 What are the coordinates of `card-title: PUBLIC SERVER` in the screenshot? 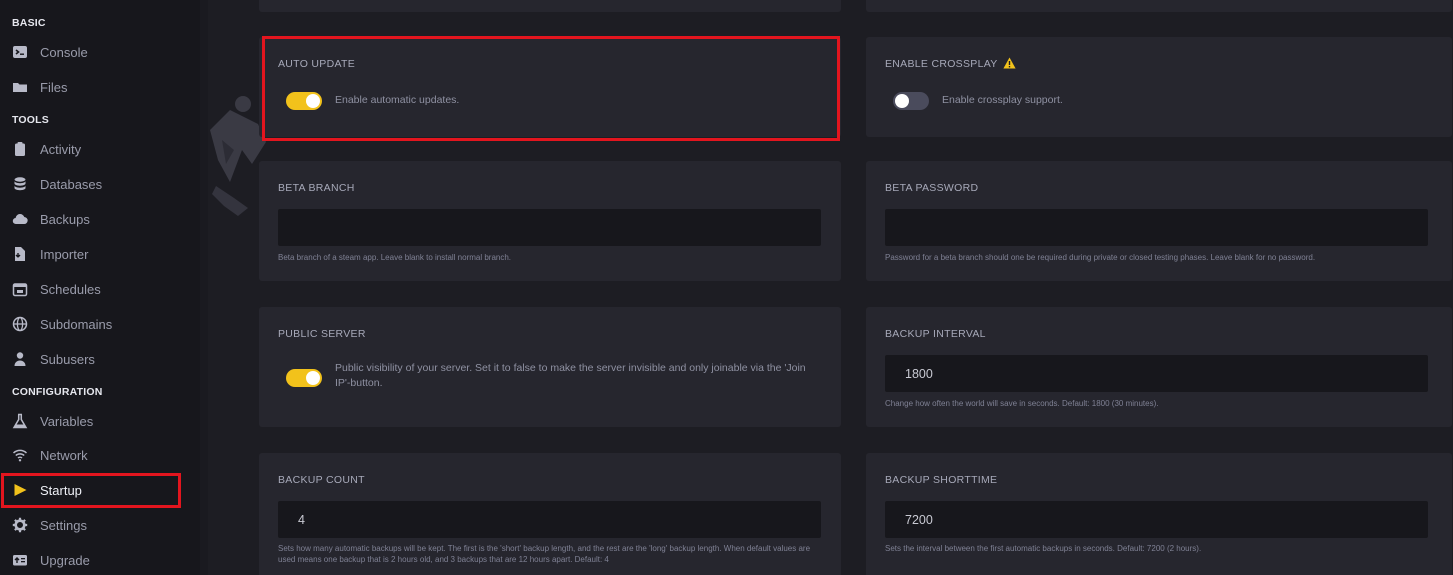 It's located at (322, 334).